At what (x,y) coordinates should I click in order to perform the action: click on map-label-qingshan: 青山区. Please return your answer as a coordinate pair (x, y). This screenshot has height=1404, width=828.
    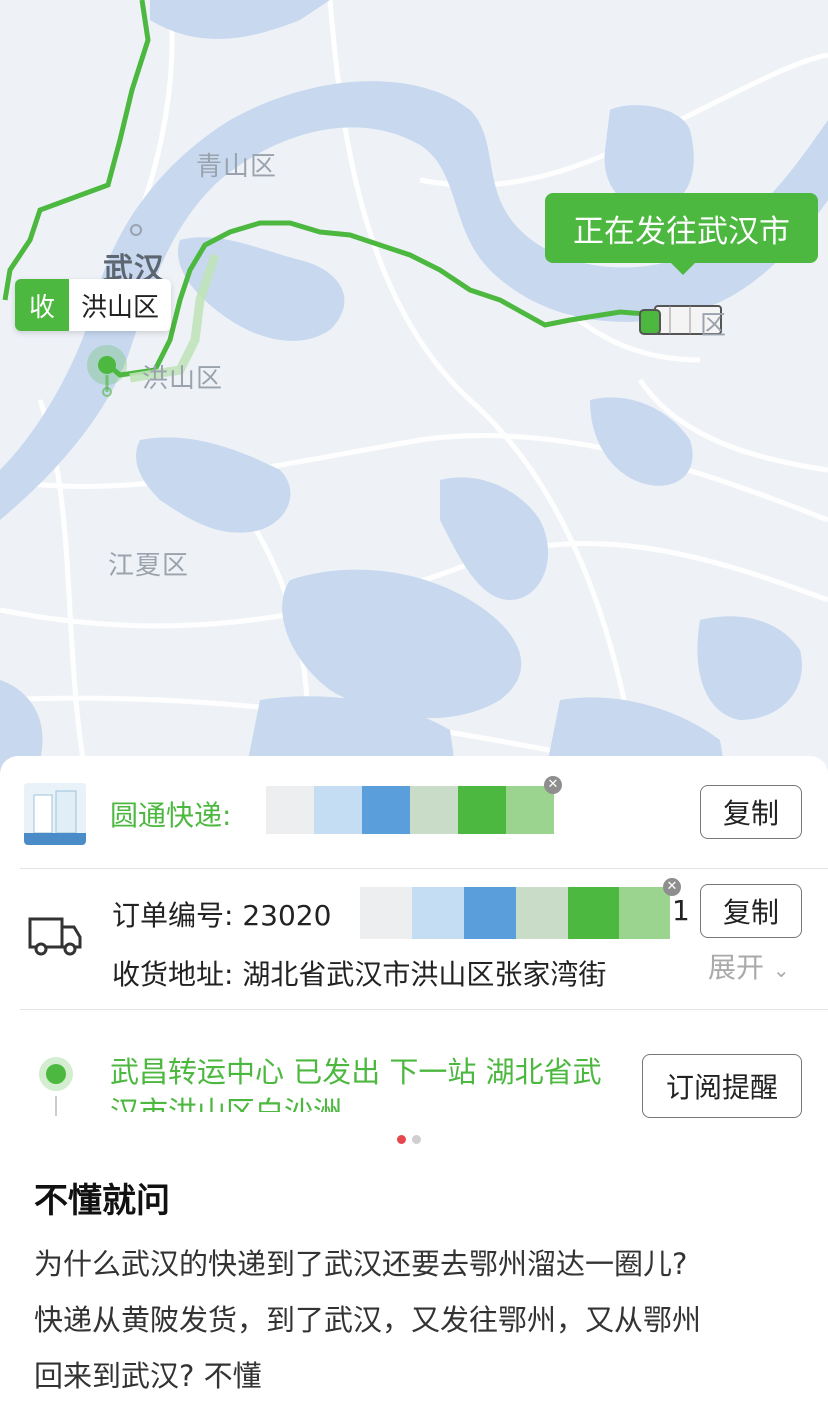
    Looking at the image, I should click on (237, 167).